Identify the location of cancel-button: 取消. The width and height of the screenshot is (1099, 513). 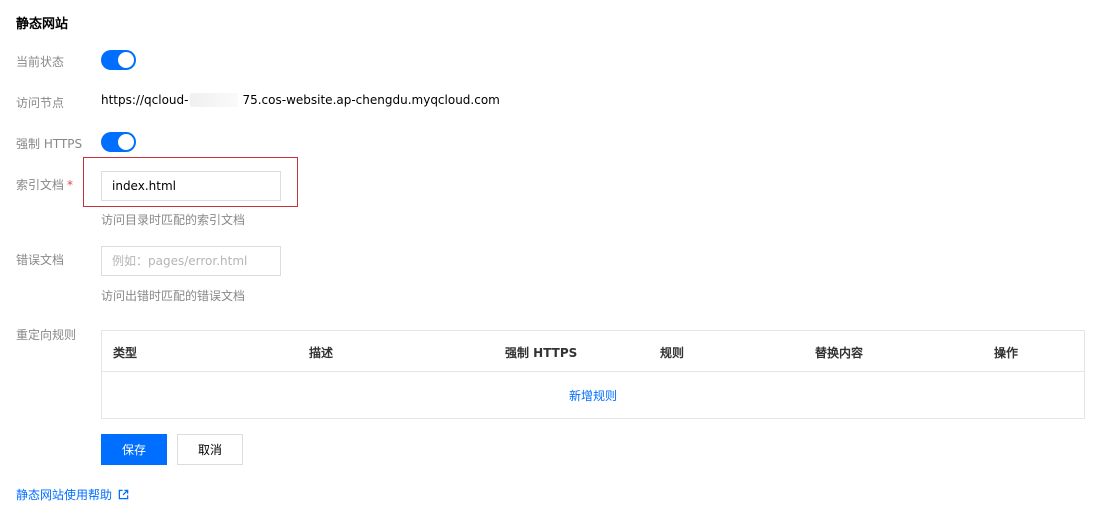
(210, 449).